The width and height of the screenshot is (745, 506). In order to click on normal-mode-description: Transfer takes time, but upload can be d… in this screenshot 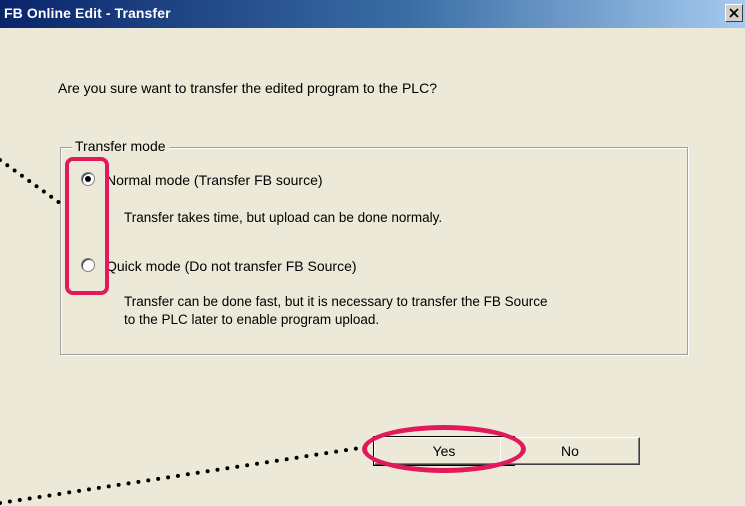, I will do `click(283, 217)`.